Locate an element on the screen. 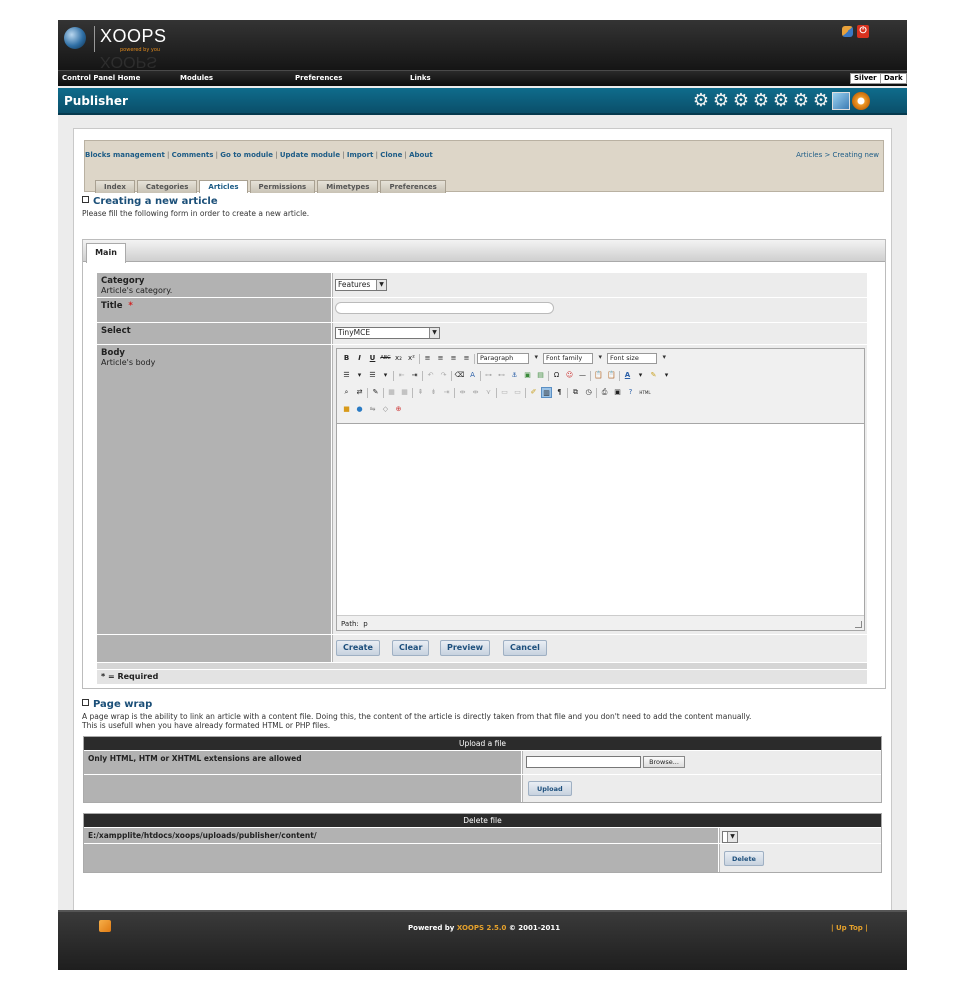 This screenshot has width=964, height=992. rss-icon is located at coordinates (105, 926).